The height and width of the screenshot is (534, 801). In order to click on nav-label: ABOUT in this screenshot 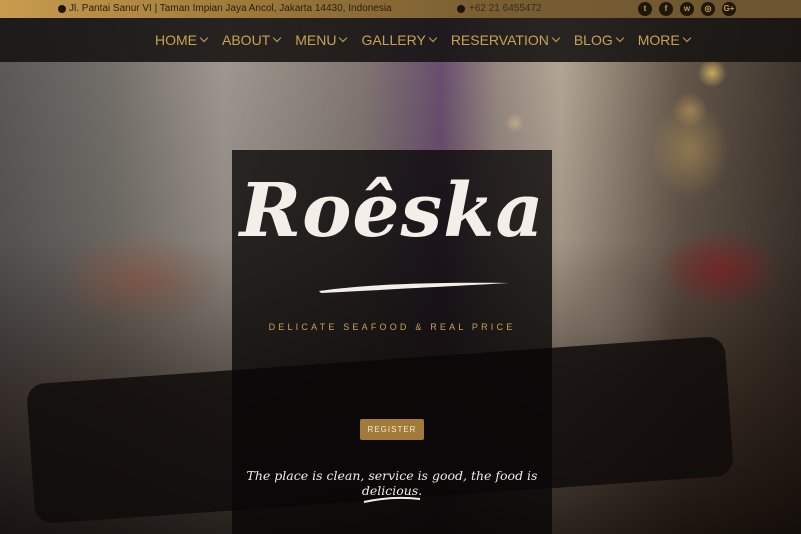, I will do `click(246, 40)`.